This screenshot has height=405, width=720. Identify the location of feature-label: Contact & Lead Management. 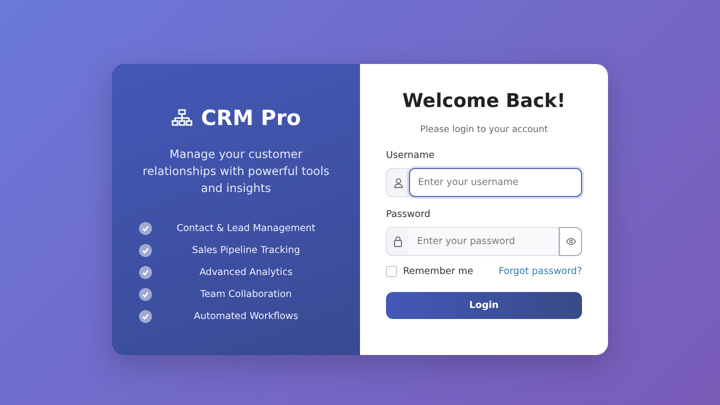
(246, 228).